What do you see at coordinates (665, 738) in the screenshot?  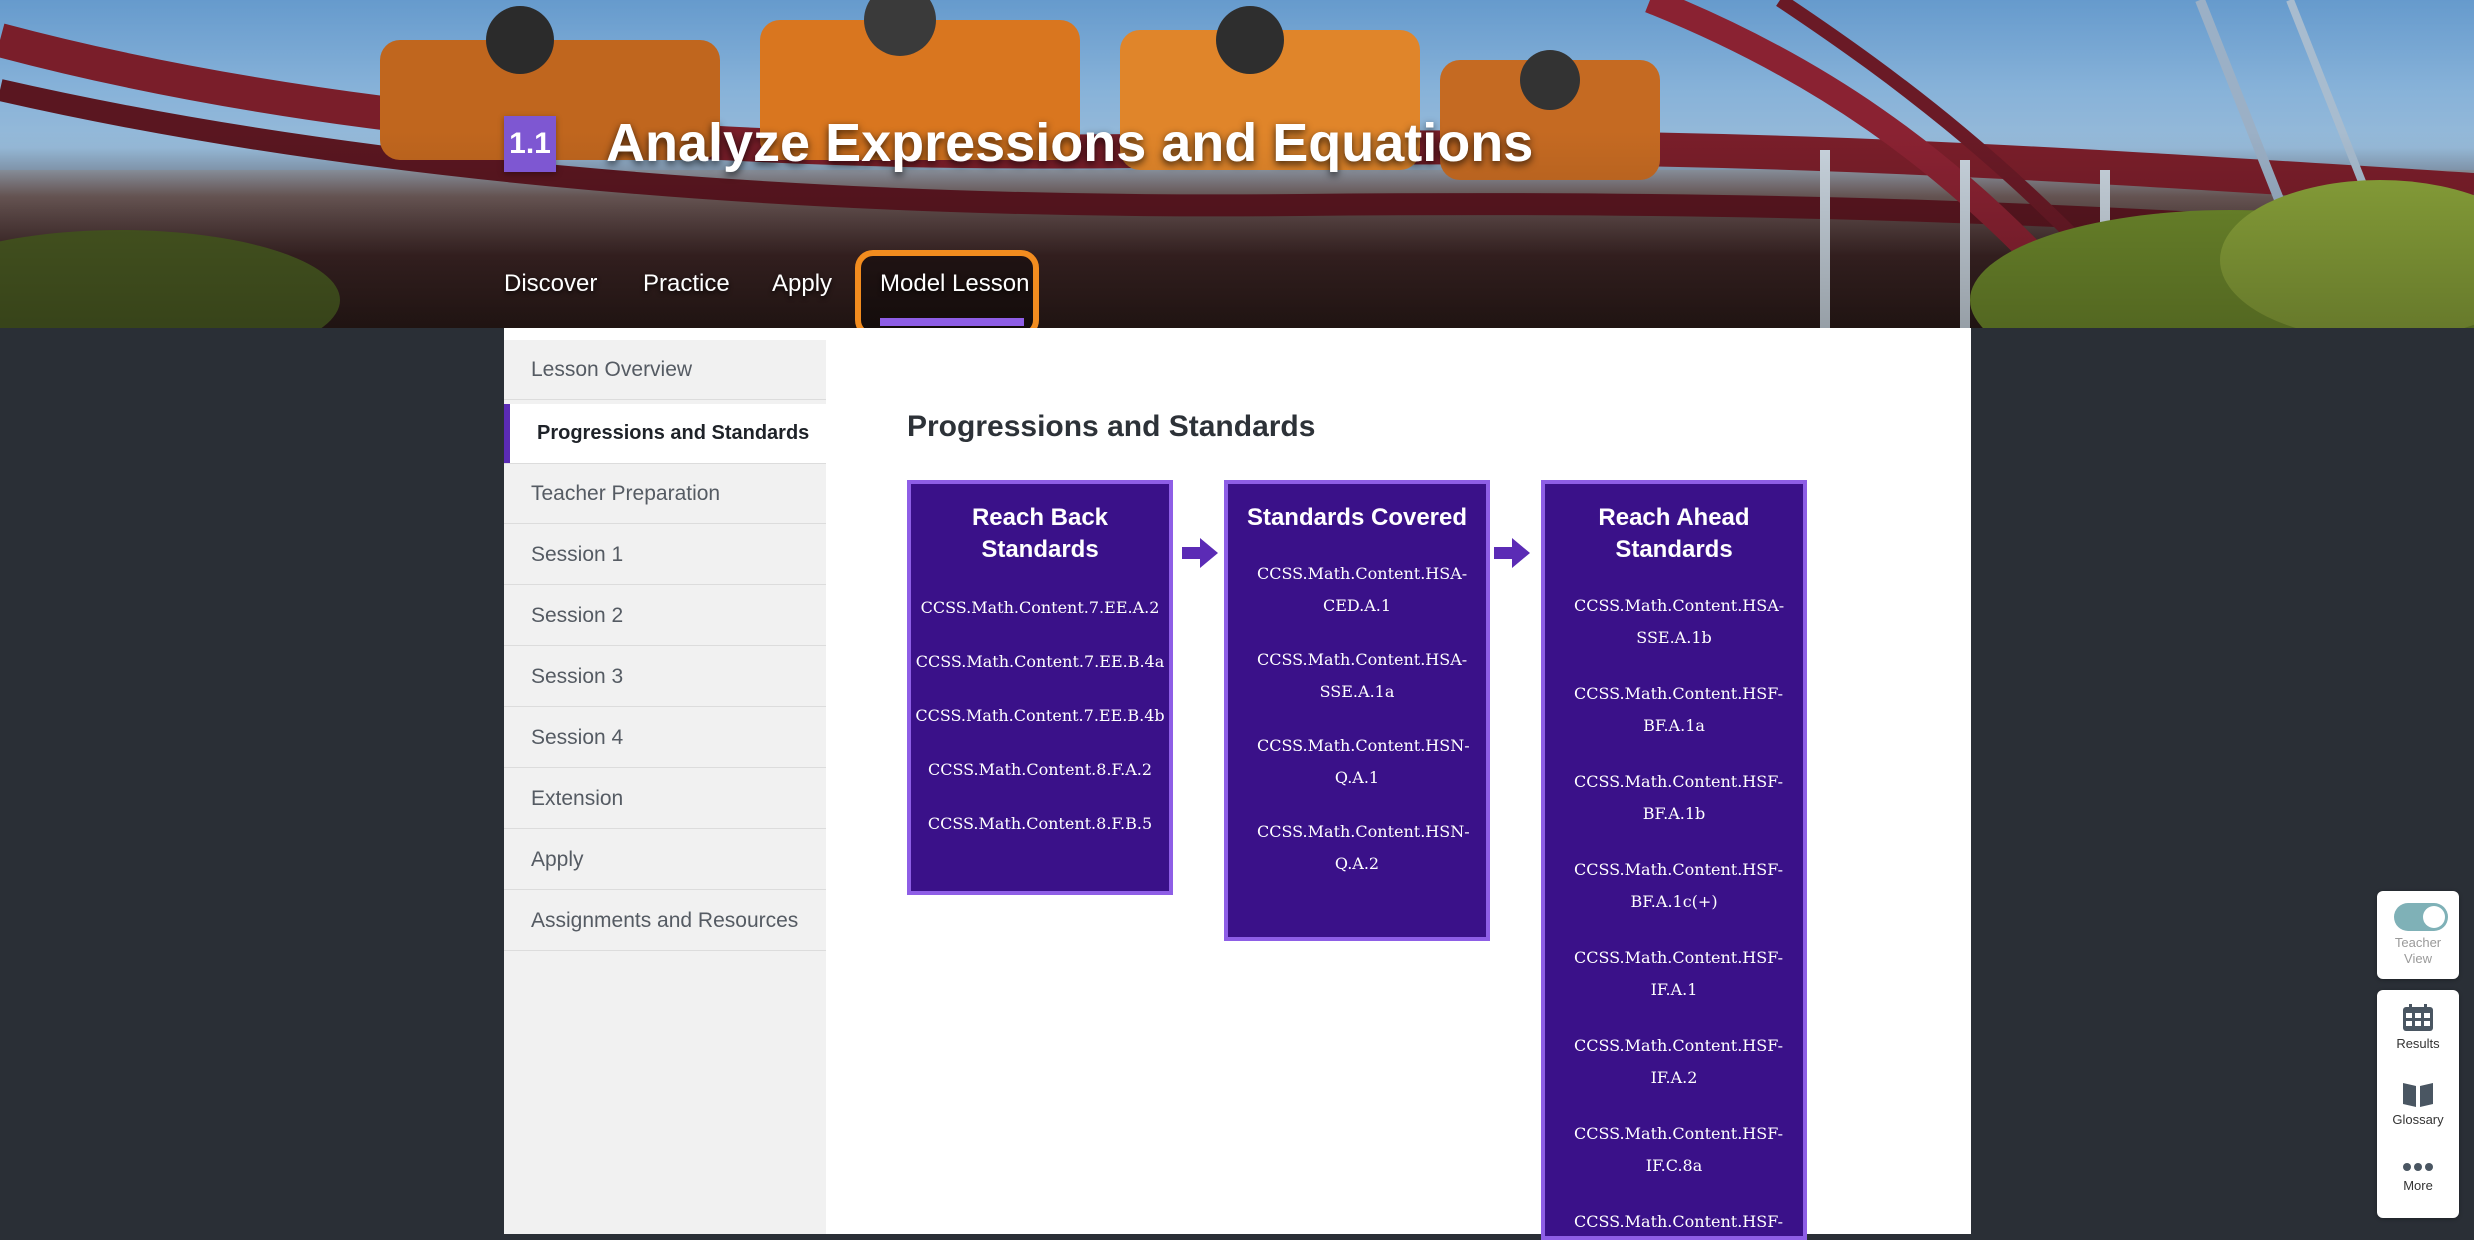 I see `sidebar-item-session-4: Session 4` at bounding box center [665, 738].